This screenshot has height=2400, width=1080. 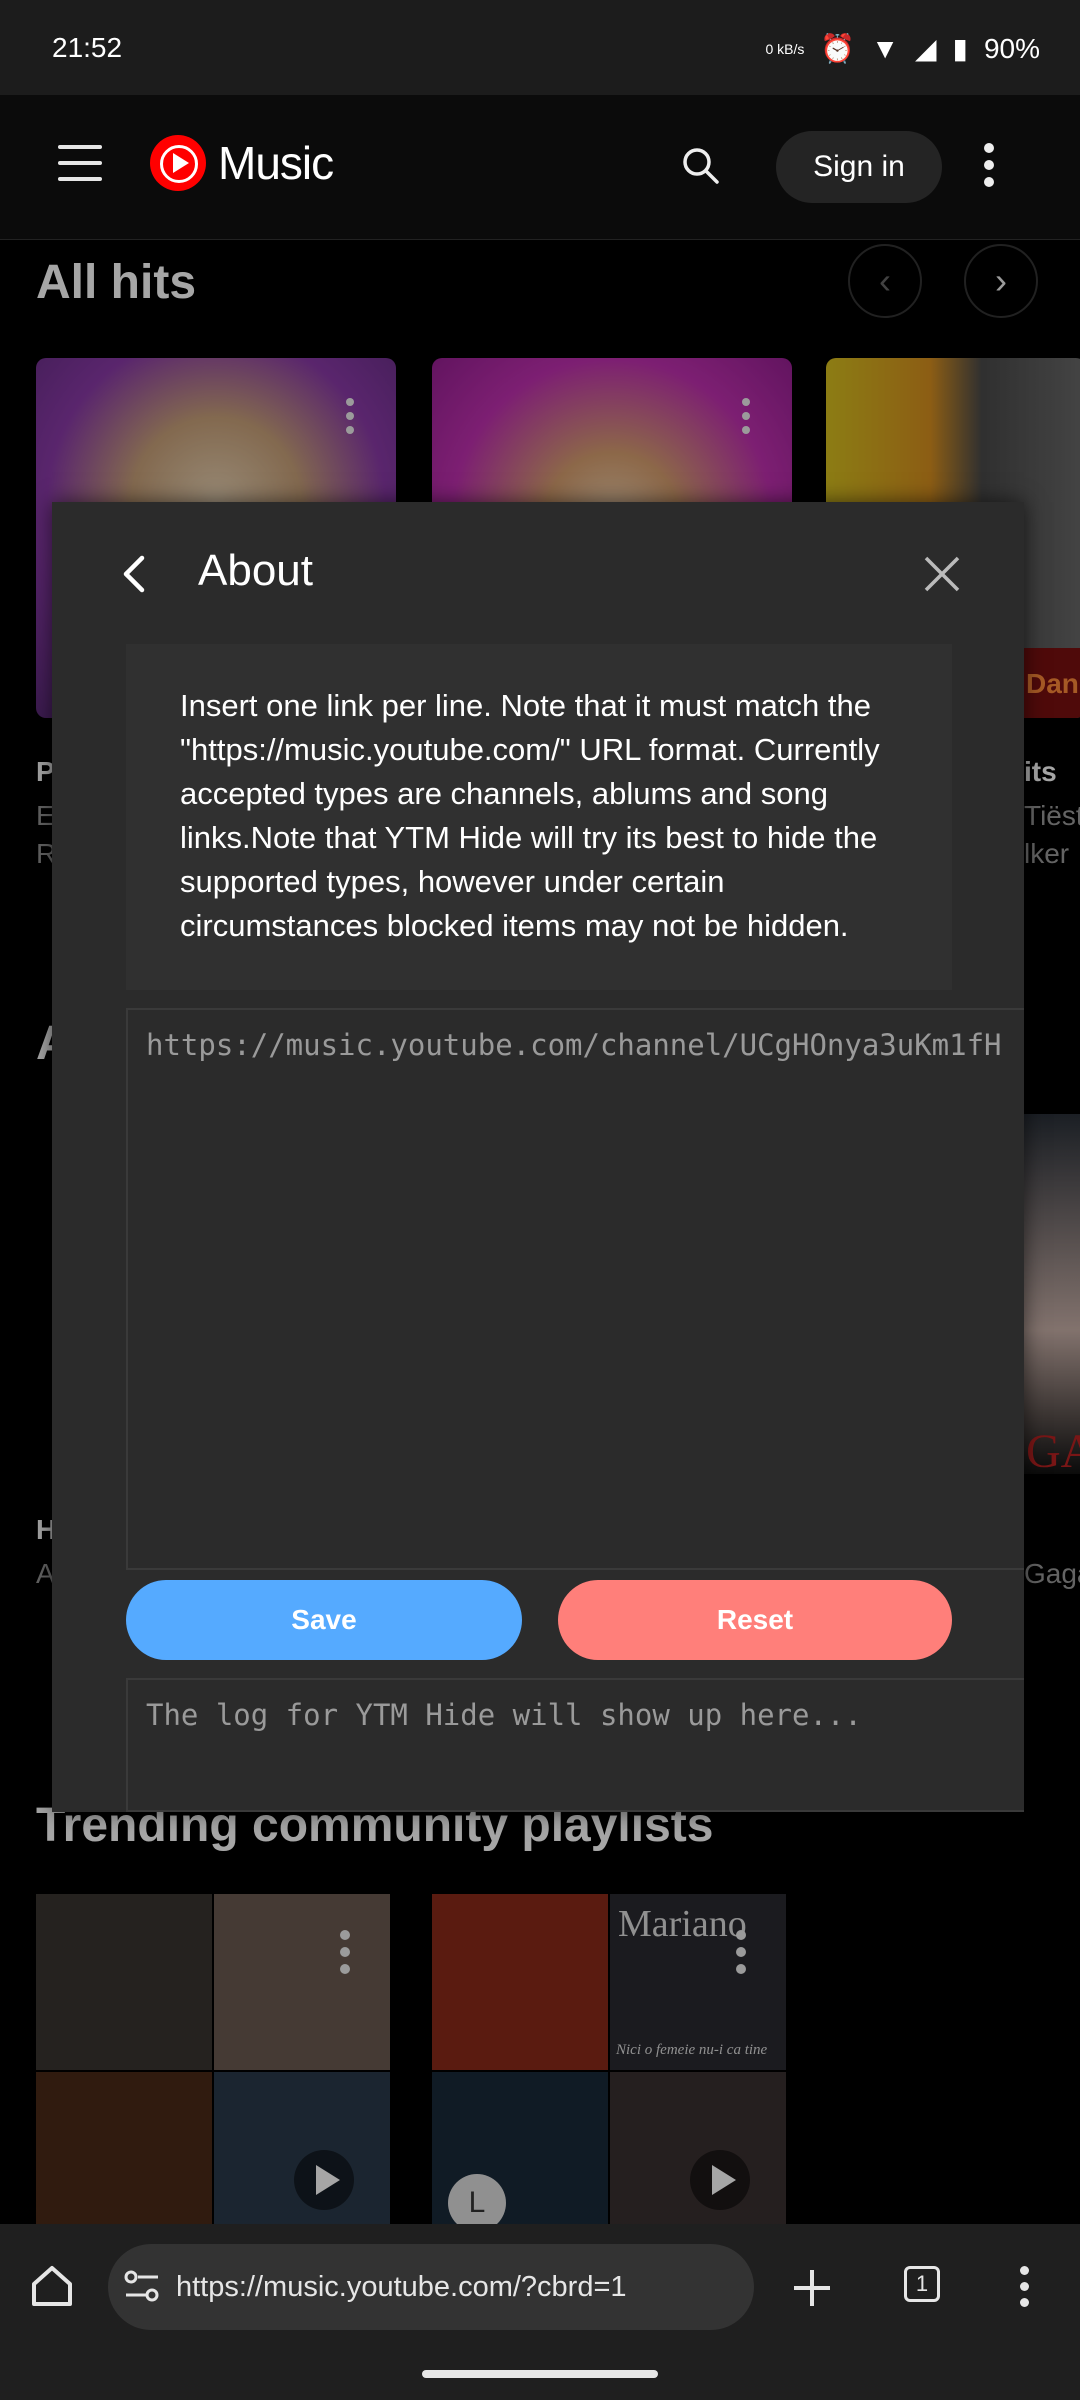 I want to click on menu-icon, so click(x=80, y=163).